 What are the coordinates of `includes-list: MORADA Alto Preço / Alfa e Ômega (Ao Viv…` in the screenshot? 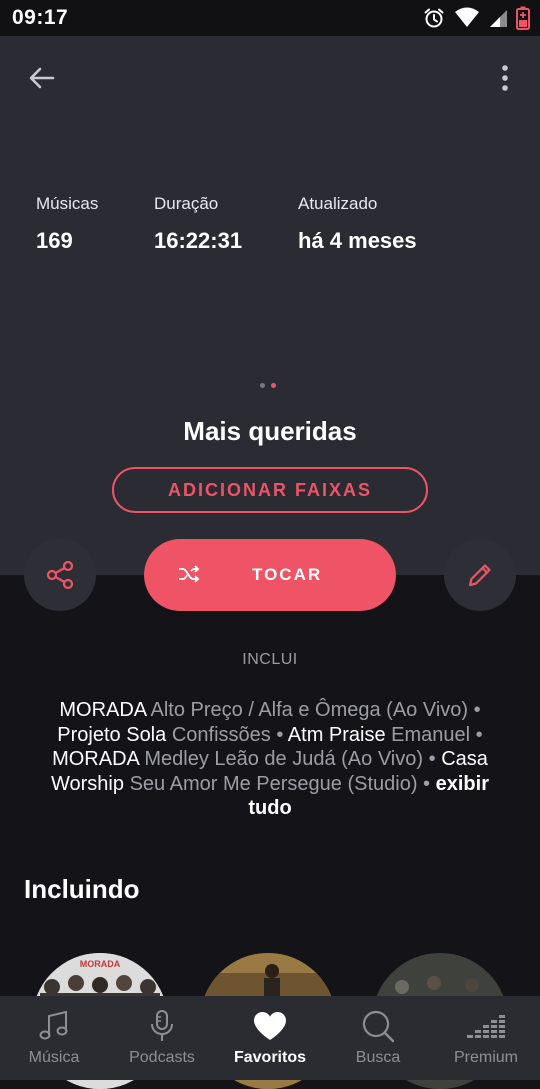 It's located at (270, 759).